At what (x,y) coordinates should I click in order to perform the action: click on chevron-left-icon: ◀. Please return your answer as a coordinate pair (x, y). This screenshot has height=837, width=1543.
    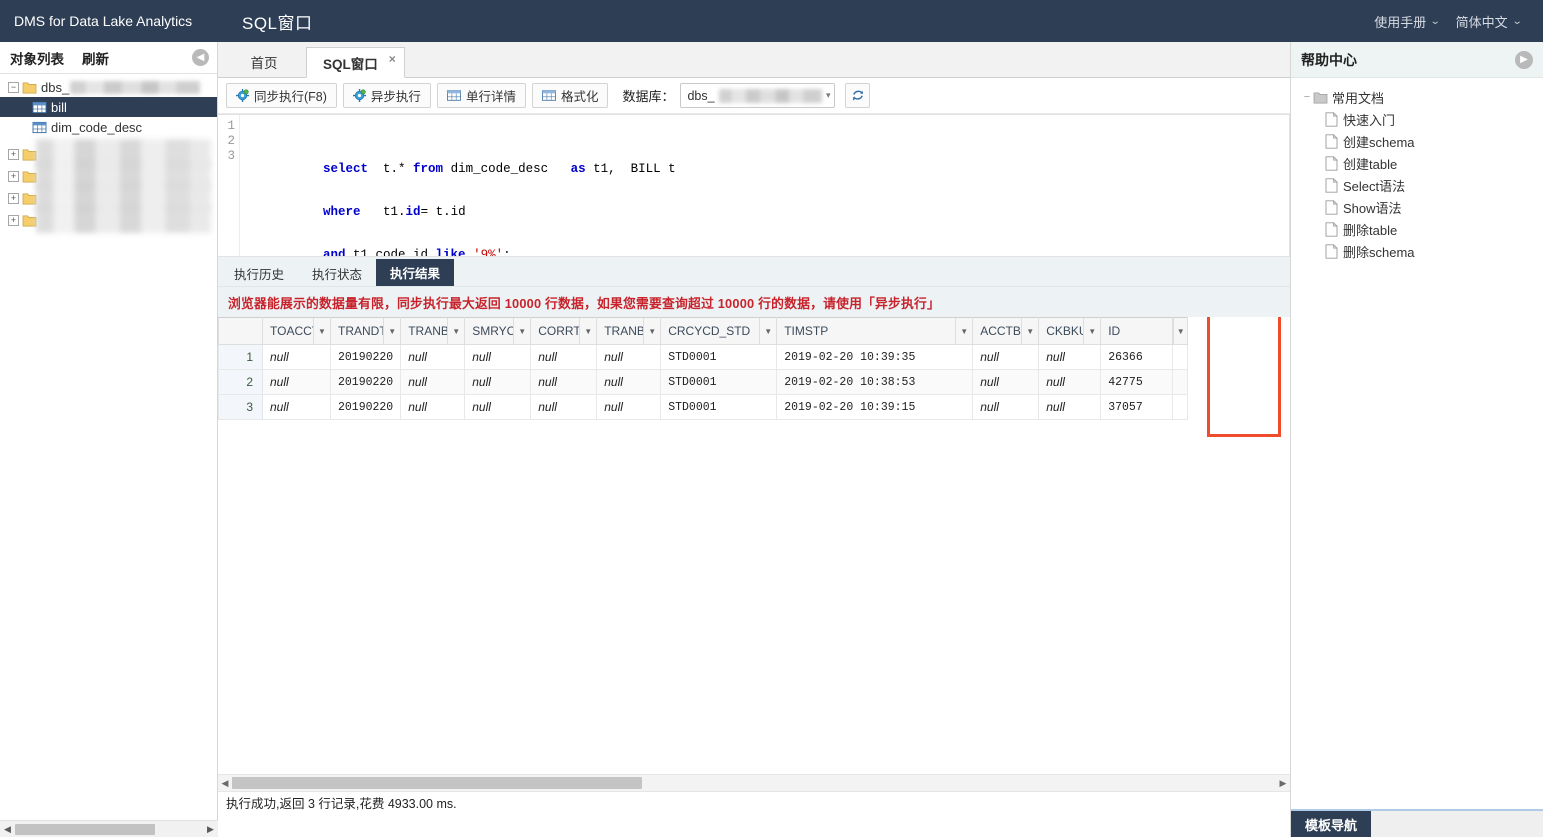
    Looking at the image, I should click on (200, 57).